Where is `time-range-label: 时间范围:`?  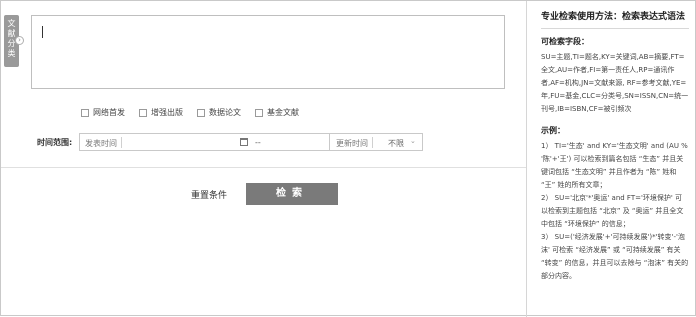 time-range-label: 时间范围: is located at coordinates (55, 142).